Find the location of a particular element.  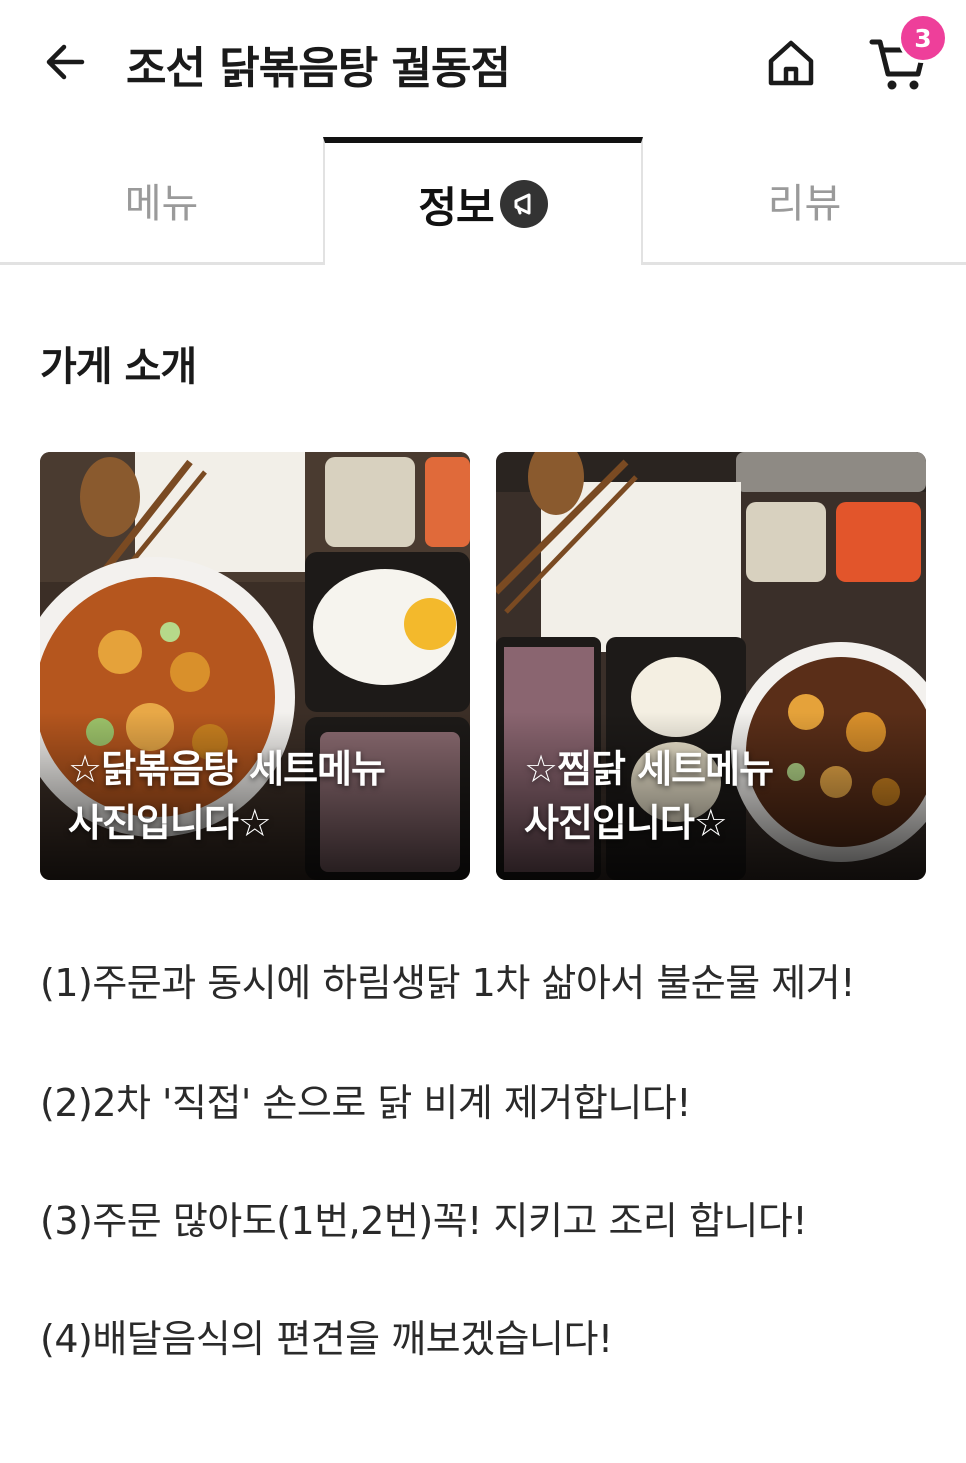

tab-info-label: 정보 is located at coordinates (456, 207).